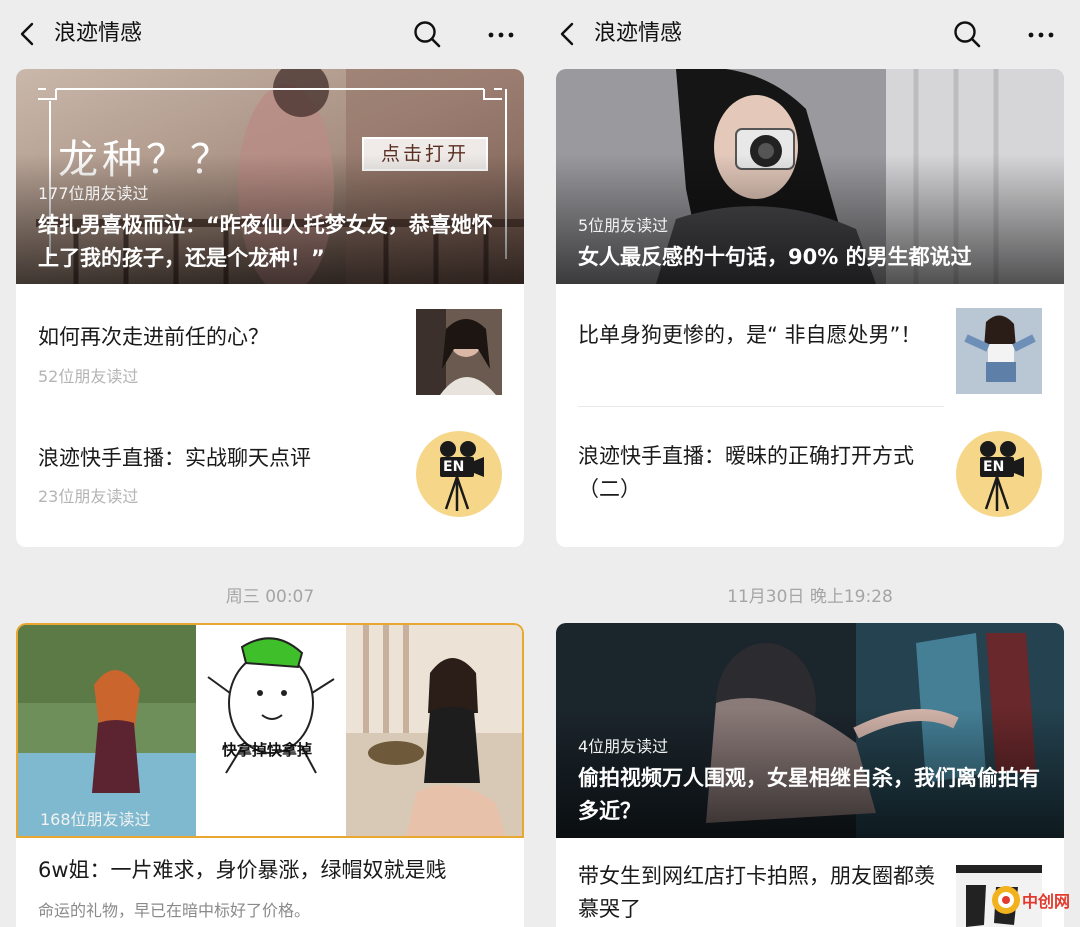 The height and width of the screenshot is (927, 1080). What do you see at coordinates (88, 376) in the screenshot?
I see `item-read-count: 52位朋友读过` at bounding box center [88, 376].